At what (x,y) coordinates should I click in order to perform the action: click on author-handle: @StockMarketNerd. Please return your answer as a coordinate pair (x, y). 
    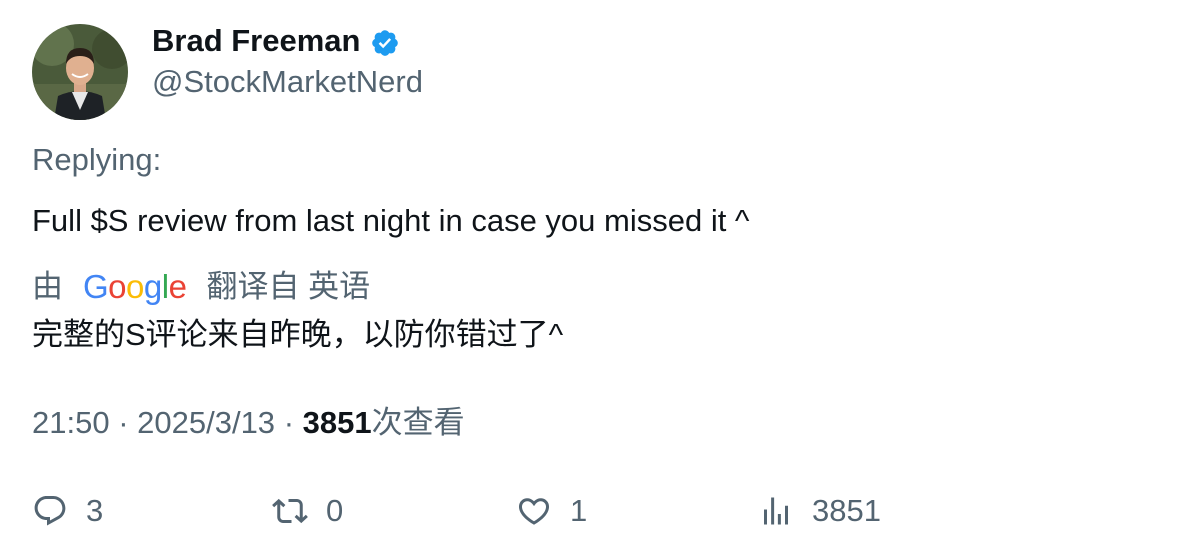
    Looking at the image, I should click on (287, 82).